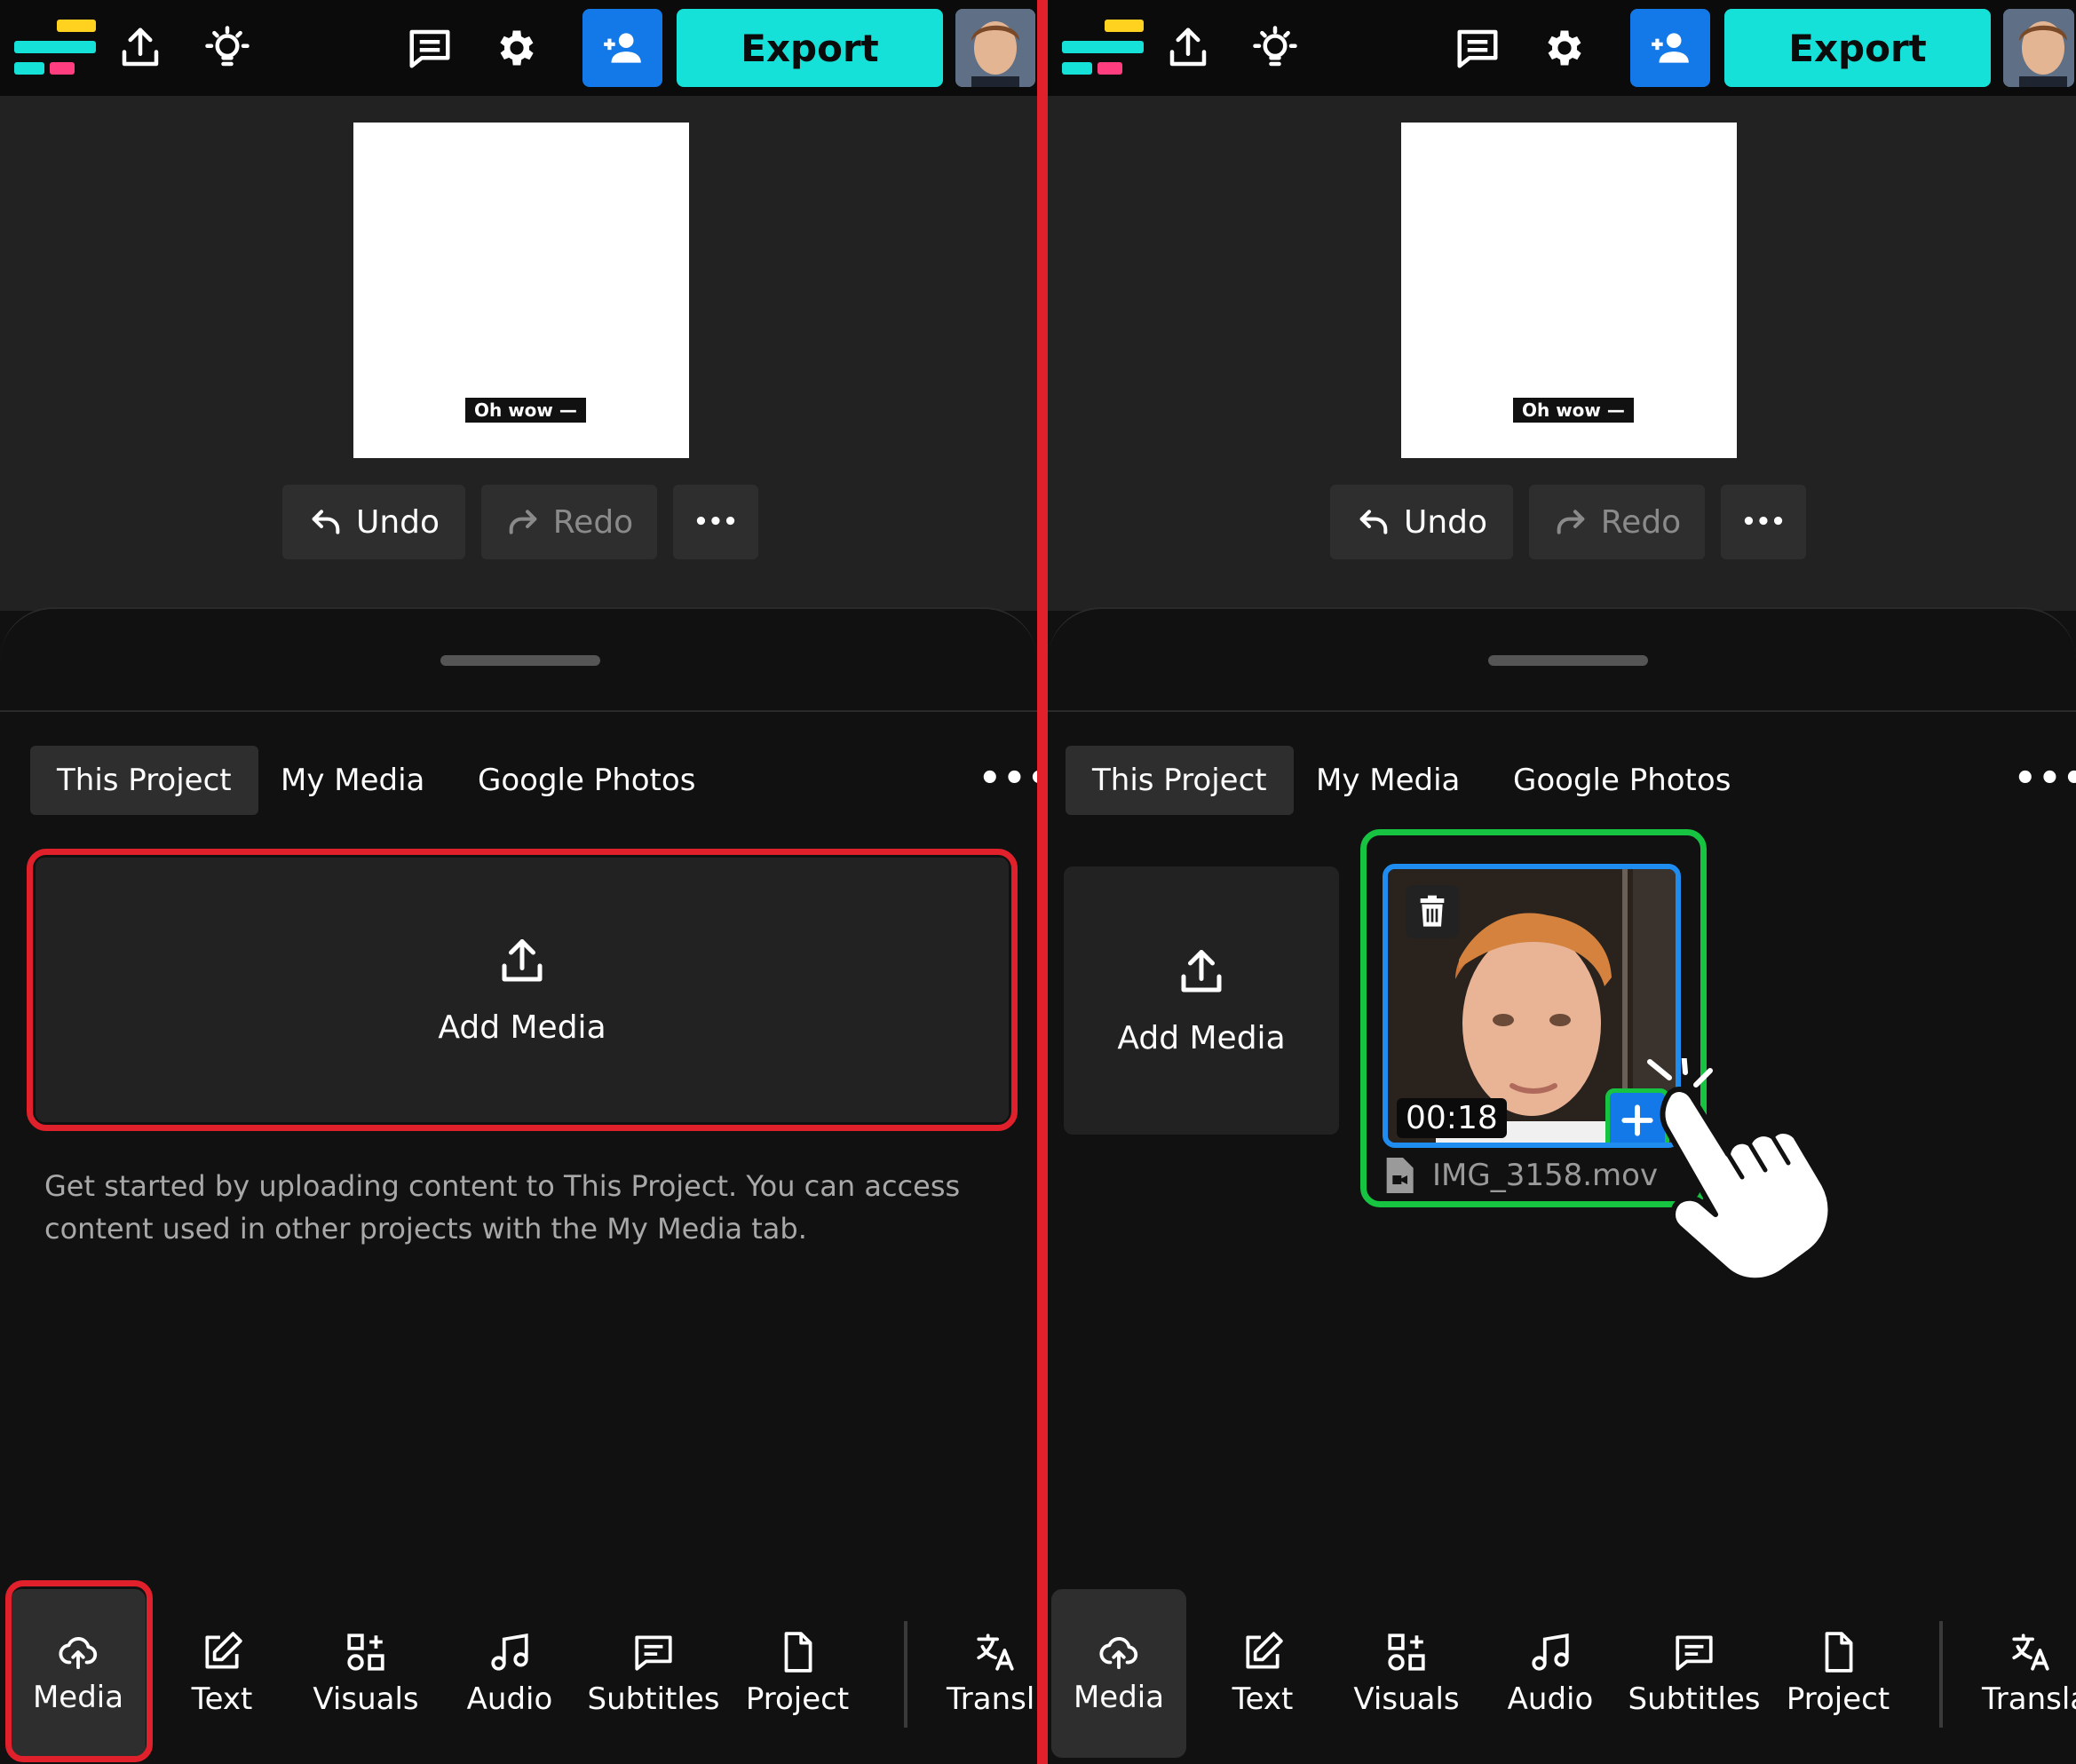 This screenshot has height=1764, width=2076. I want to click on nav-translate-label: Transl, so click(991, 1699).